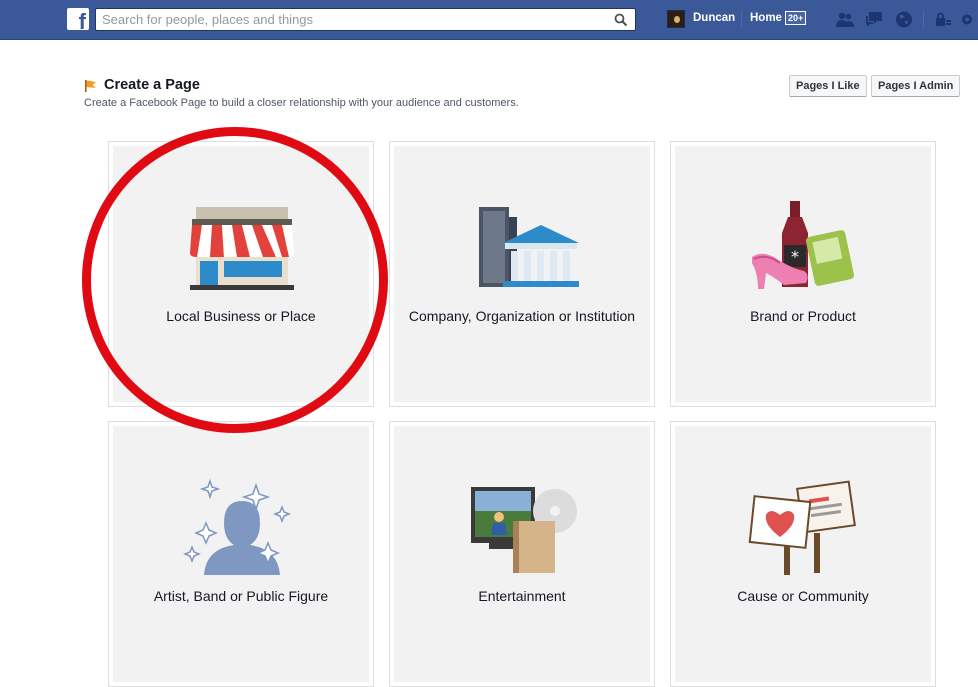  I want to click on category-tile-company: Company, Organization or Institution, so click(522, 274).